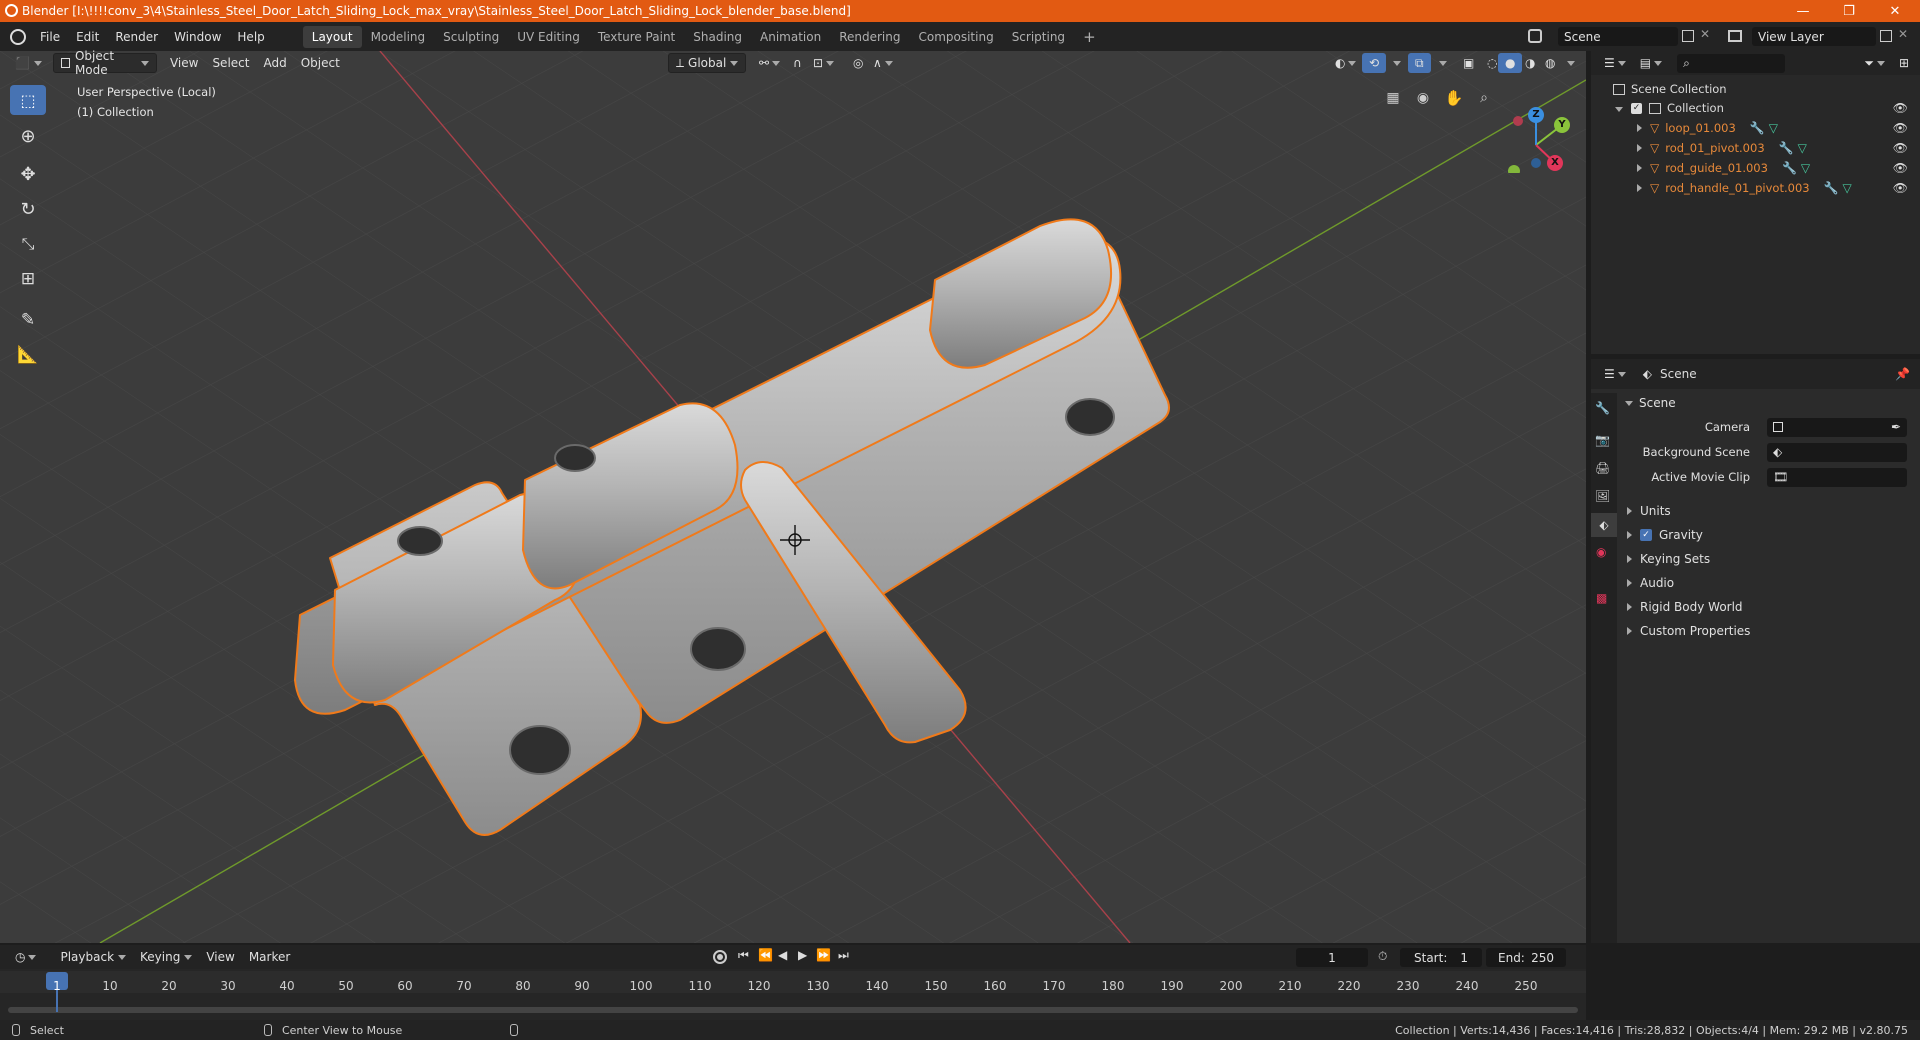 Image resolution: width=1920 pixels, height=1040 pixels. Describe the element at coordinates (28, 136) in the screenshot. I see `cursor-tool: ⊕` at that location.